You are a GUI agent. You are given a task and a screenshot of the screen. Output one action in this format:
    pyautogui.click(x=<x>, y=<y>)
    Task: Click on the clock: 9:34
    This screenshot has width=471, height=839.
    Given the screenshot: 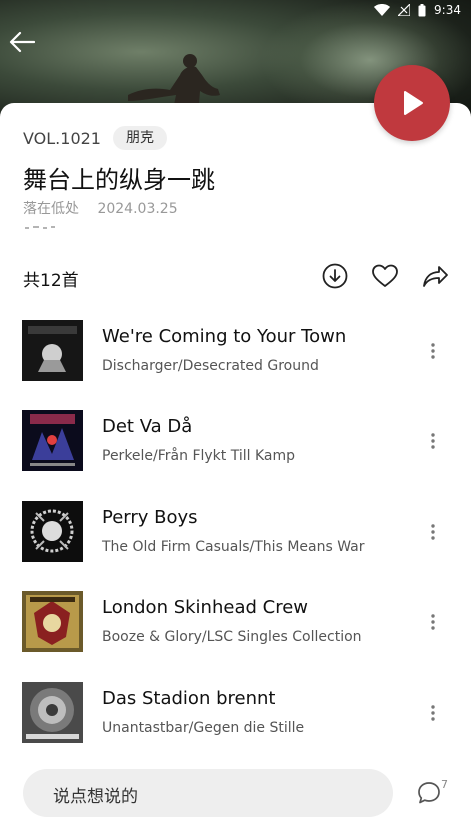 What is the action you would take?
    pyautogui.click(x=447, y=10)
    